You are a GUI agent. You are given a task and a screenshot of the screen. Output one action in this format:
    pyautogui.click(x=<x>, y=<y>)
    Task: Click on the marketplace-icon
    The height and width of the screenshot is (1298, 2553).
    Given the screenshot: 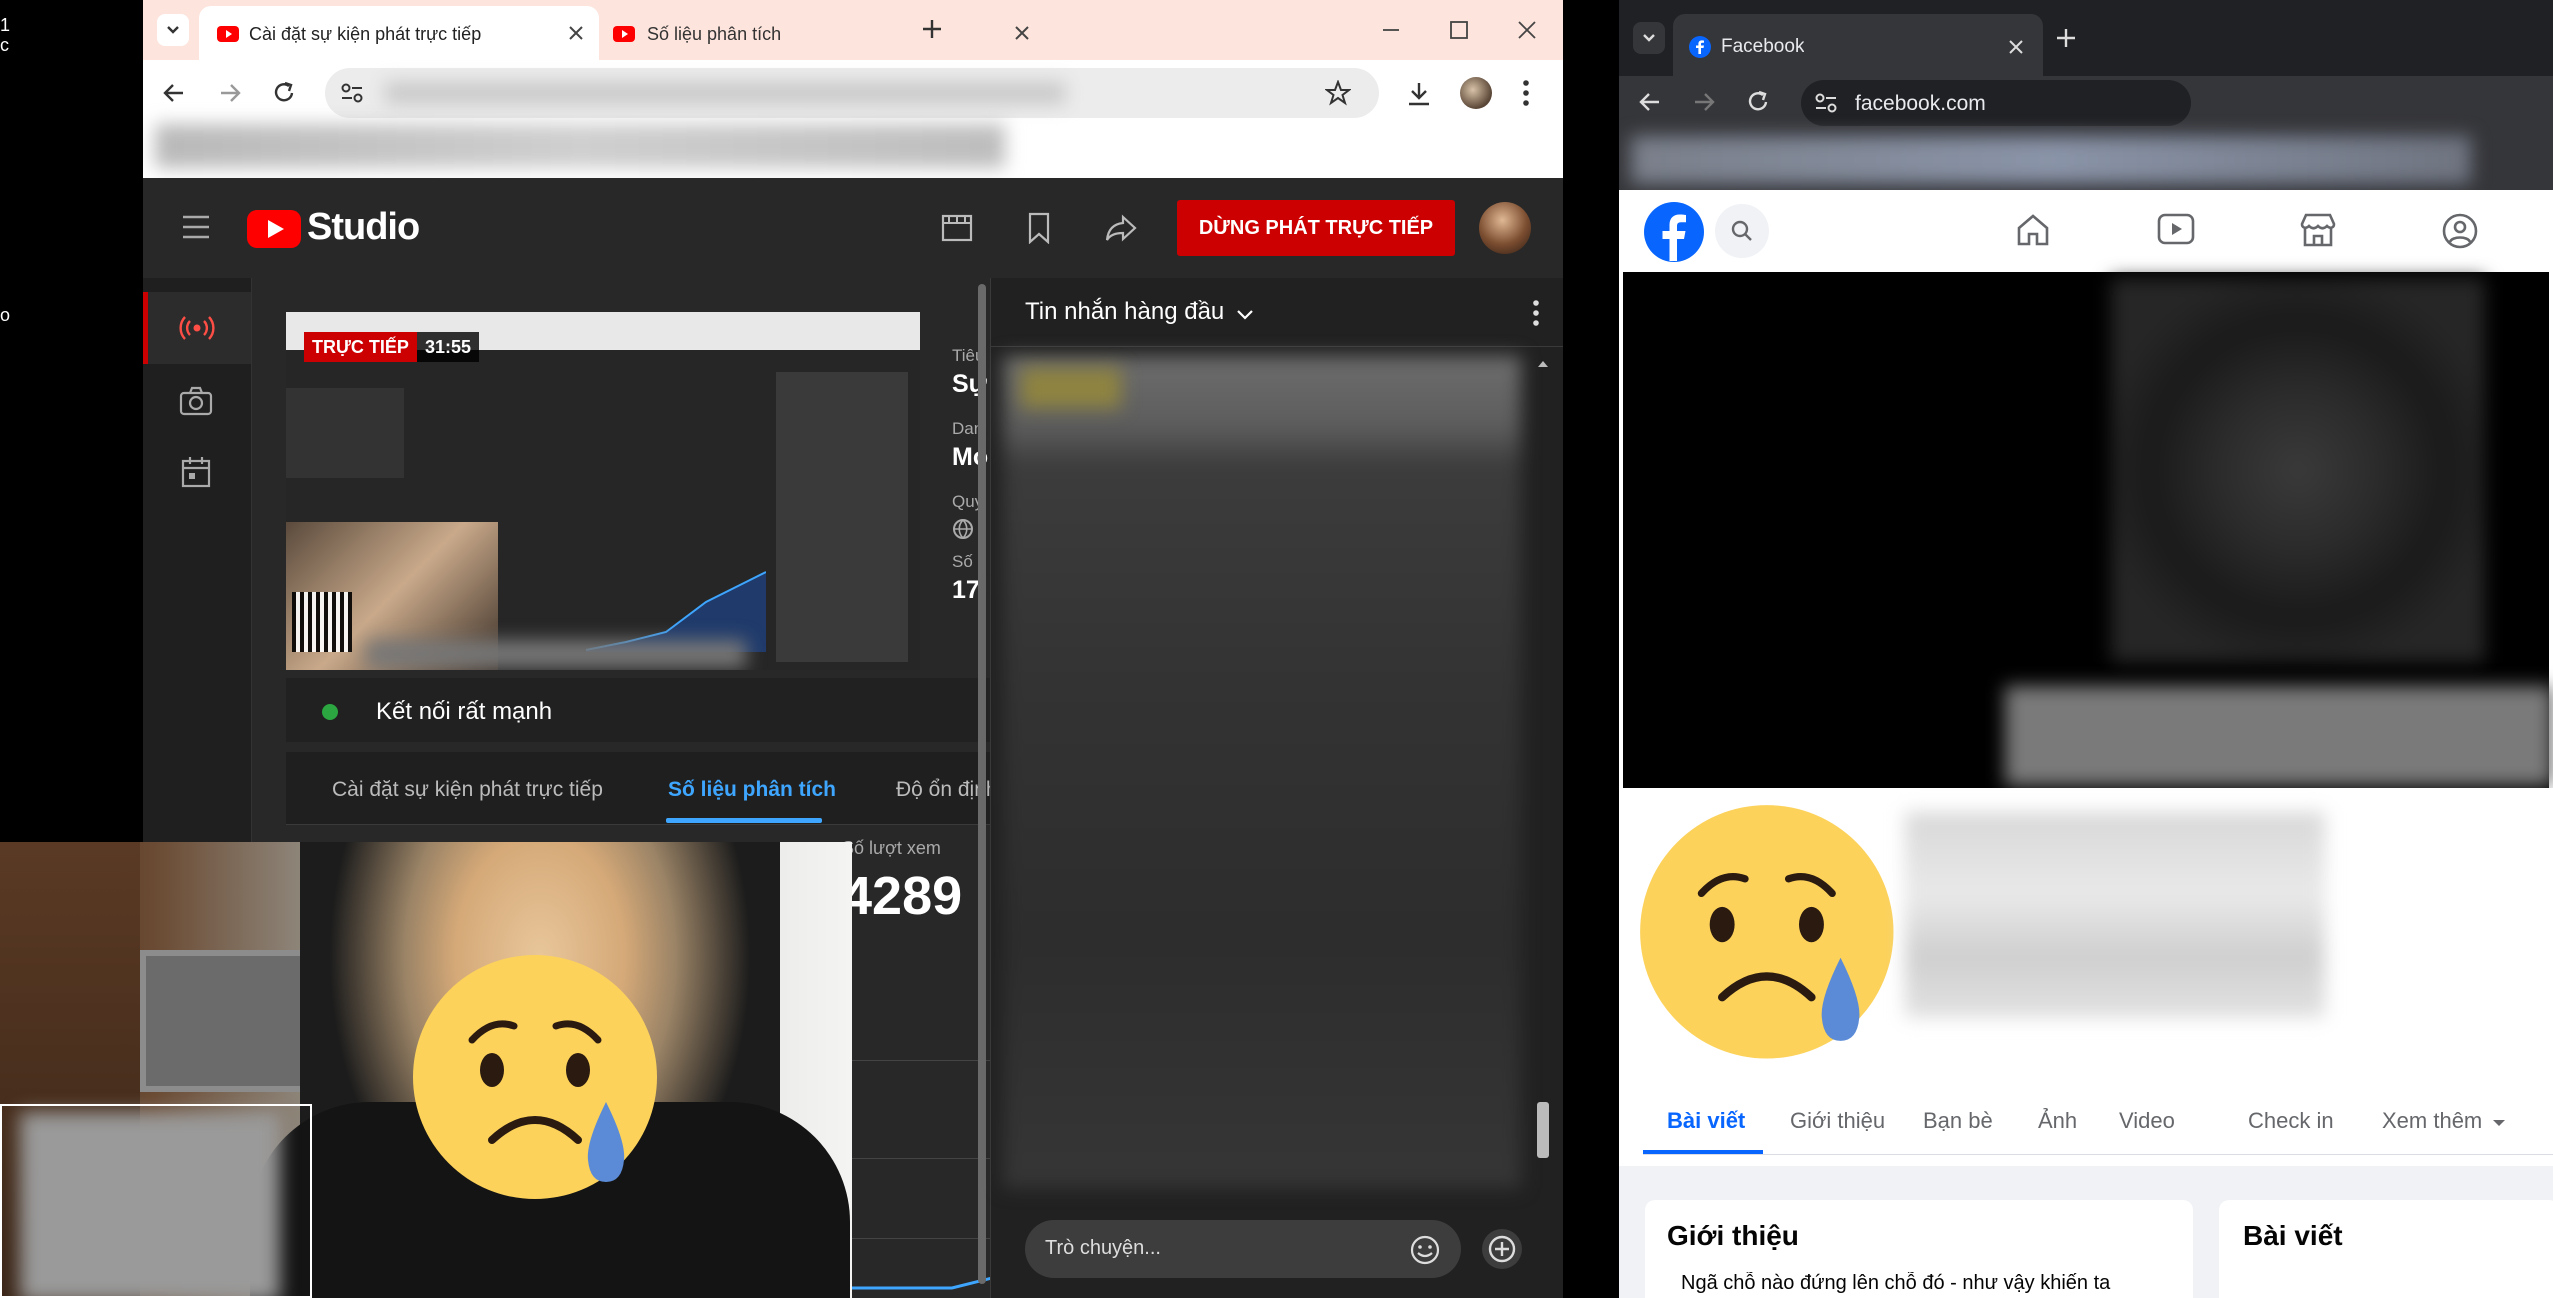 What is the action you would take?
    pyautogui.click(x=2318, y=230)
    